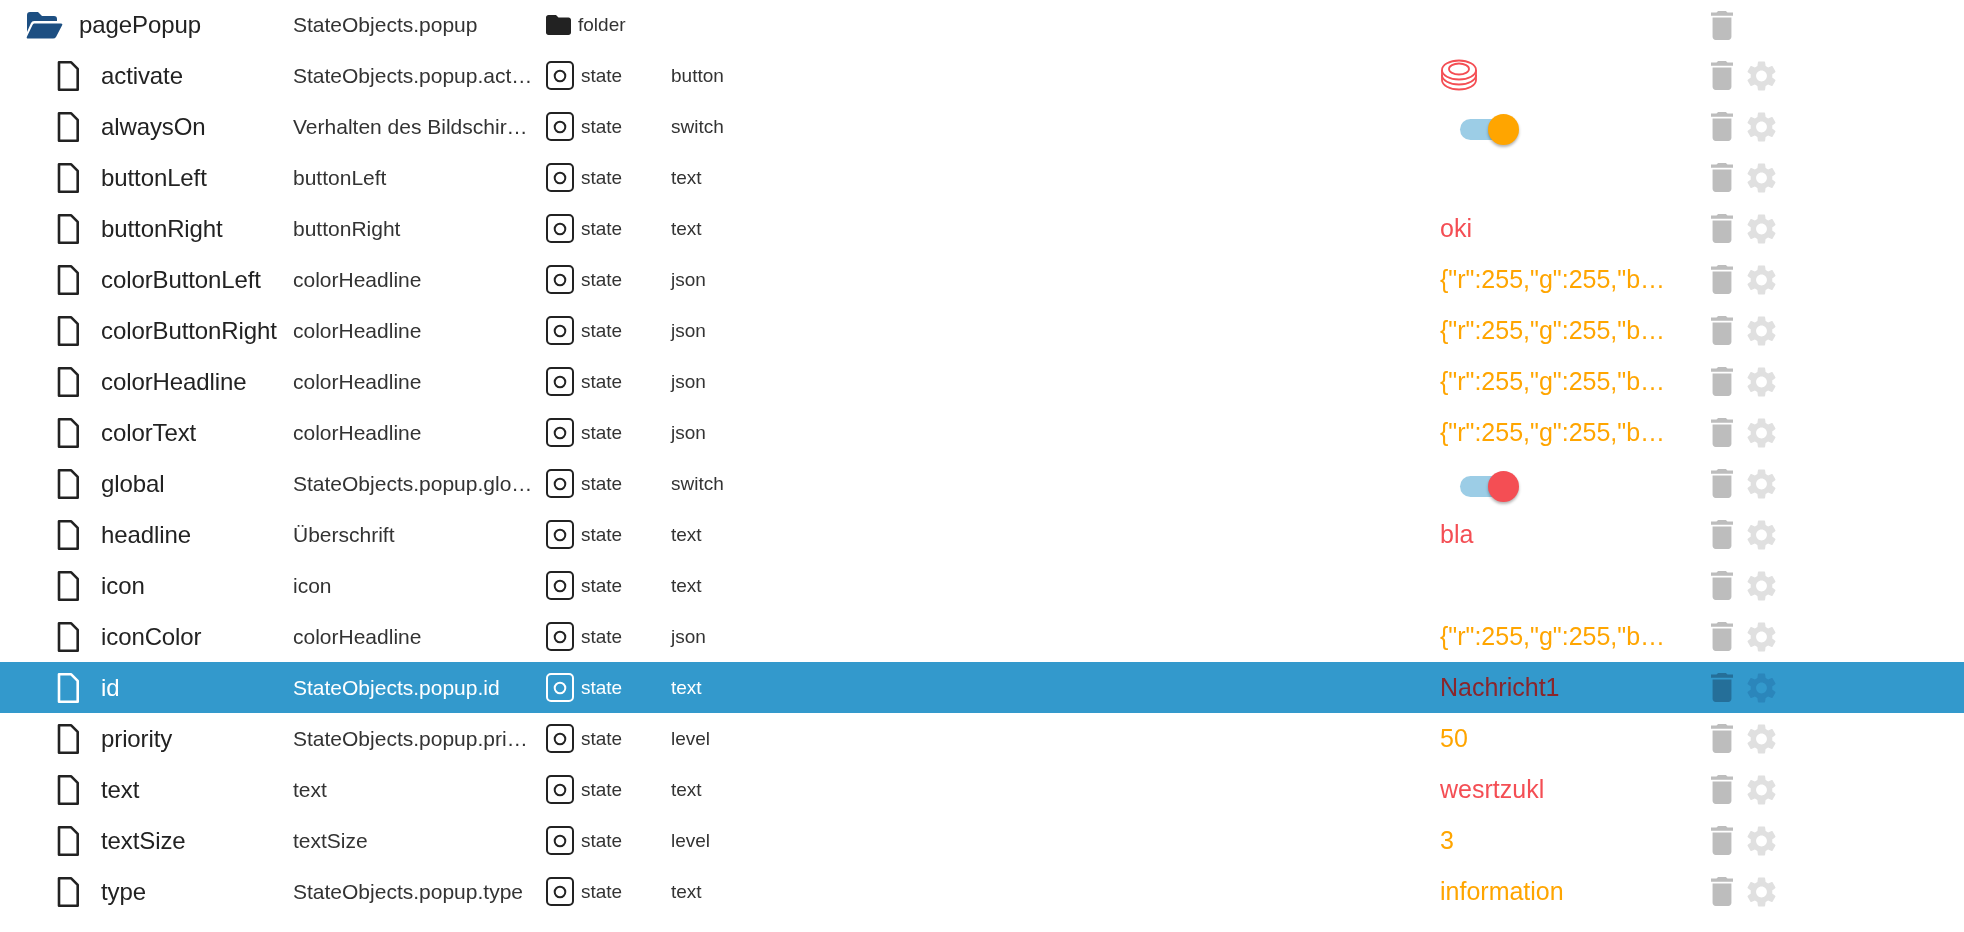  I want to click on object-name: colorHeadline, so click(174, 381).